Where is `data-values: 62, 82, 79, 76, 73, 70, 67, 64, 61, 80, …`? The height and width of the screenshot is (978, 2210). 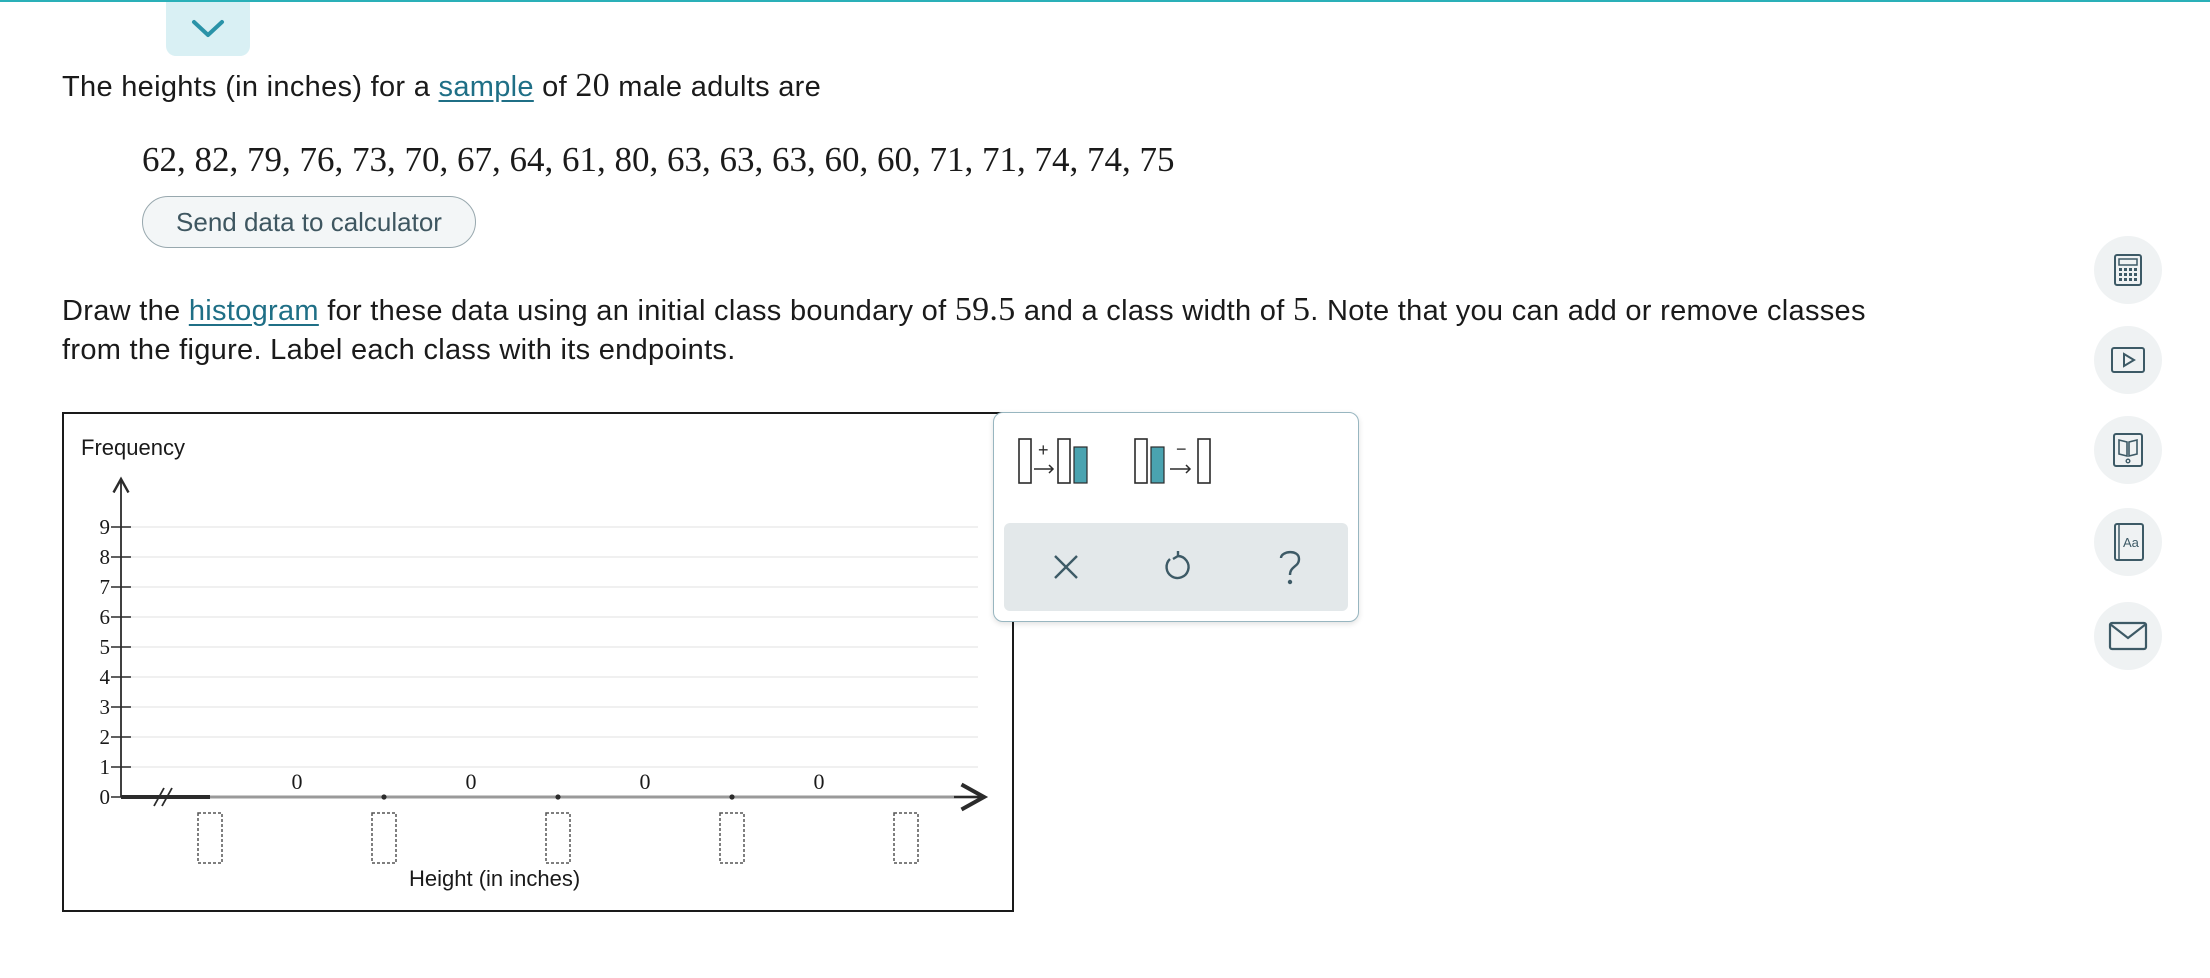
data-values: 62, 82, 79, 76, 73, 70, 67, 64, 61, 80, … is located at coordinates (658, 159).